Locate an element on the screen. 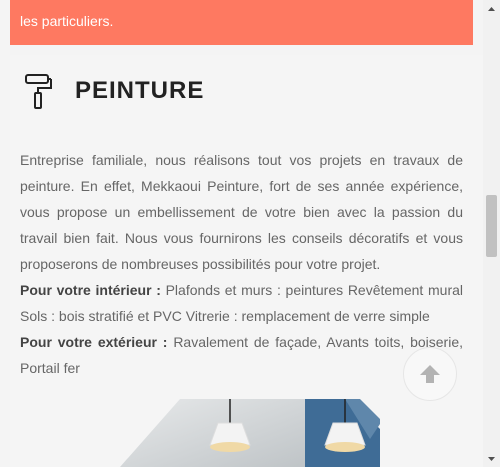 This screenshot has width=500, height=467. highlight-banner: les particuliers. is located at coordinates (241, 22).